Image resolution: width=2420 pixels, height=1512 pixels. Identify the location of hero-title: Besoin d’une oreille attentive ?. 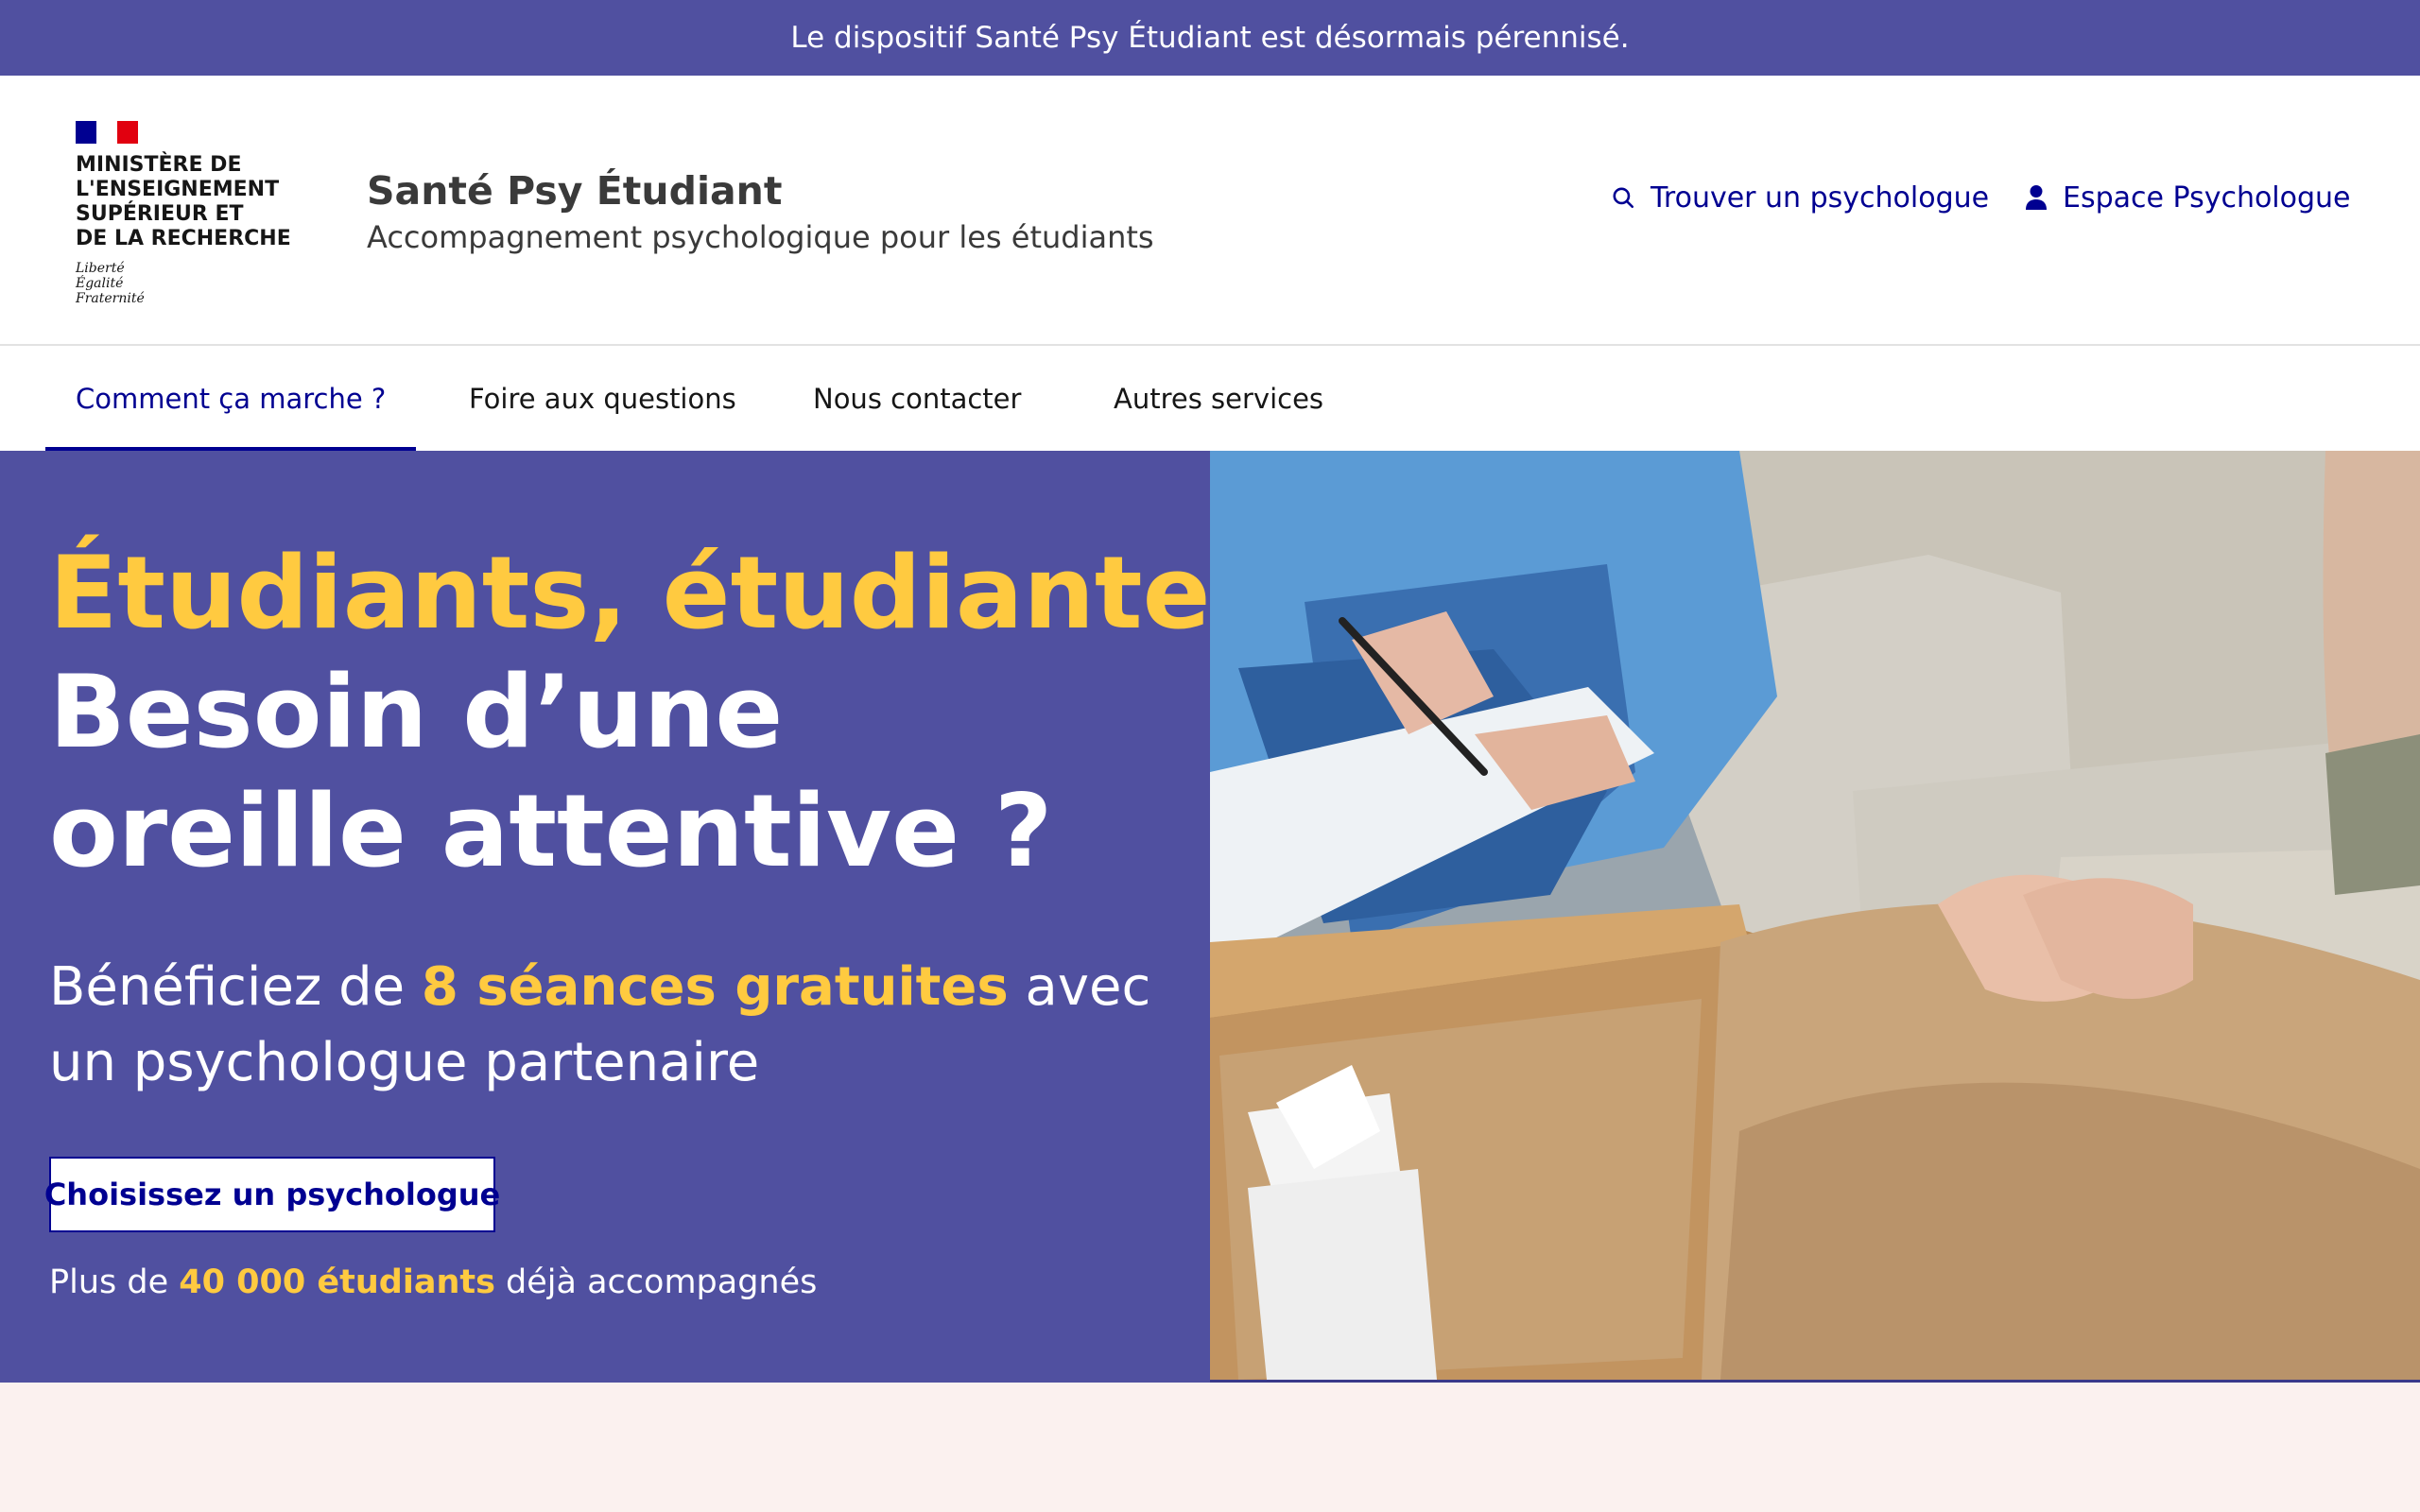
(551, 771).